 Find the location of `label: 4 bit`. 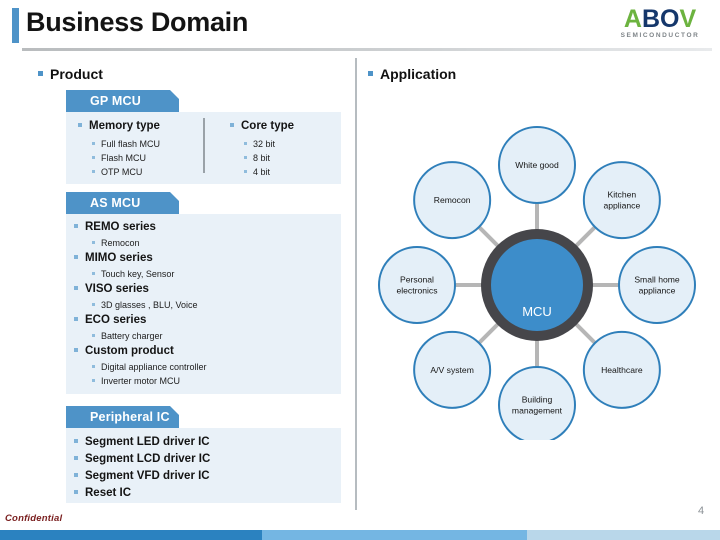

label: 4 bit is located at coordinates (262, 172).